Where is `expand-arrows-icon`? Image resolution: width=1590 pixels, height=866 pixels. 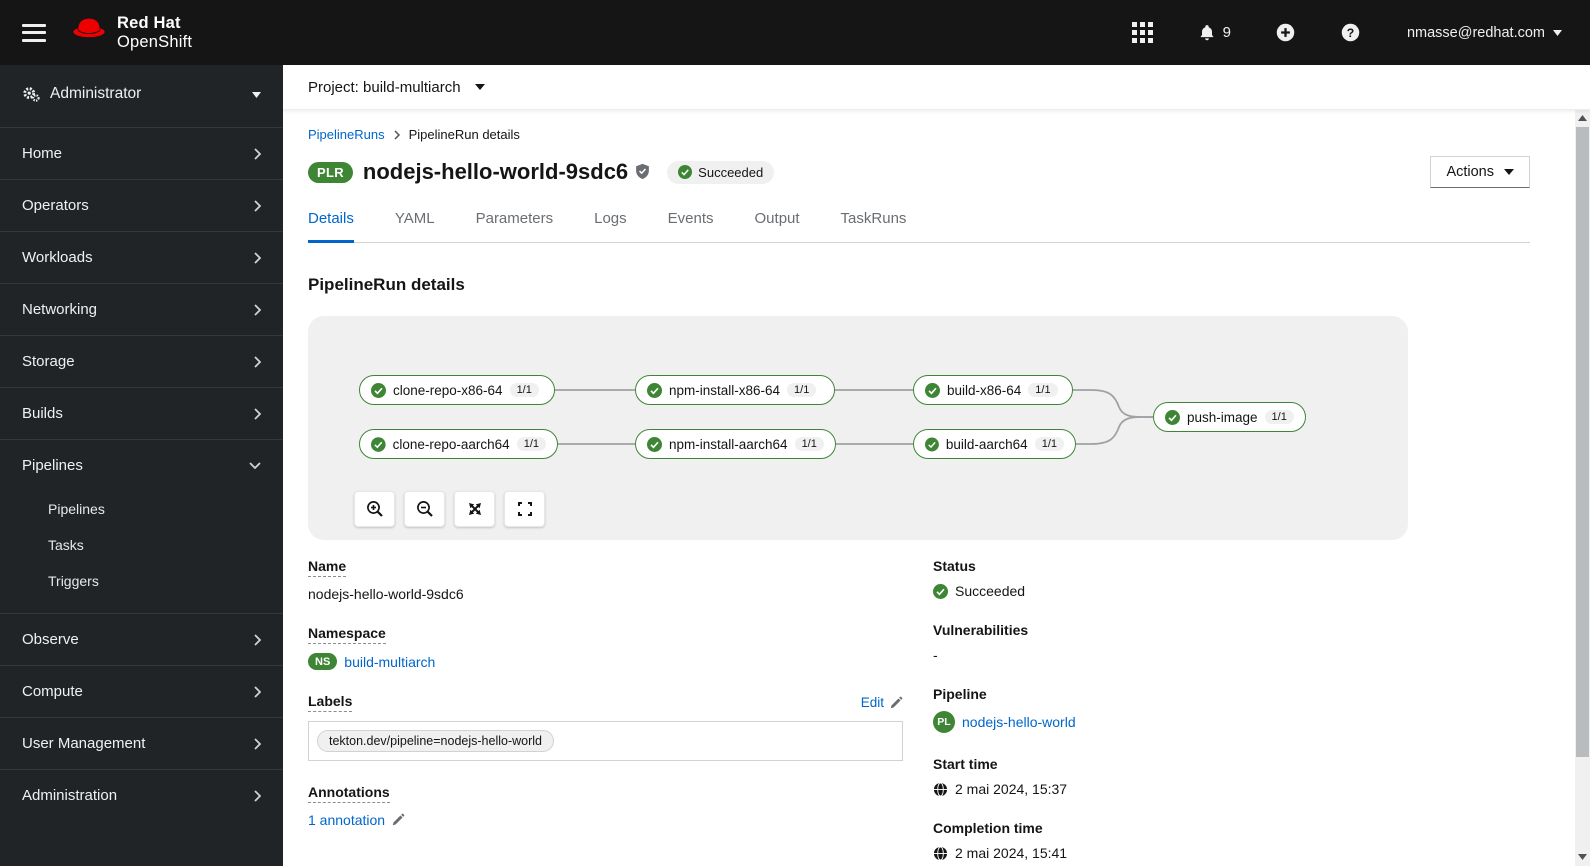
expand-arrows-icon is located at coordinates (474, 509).